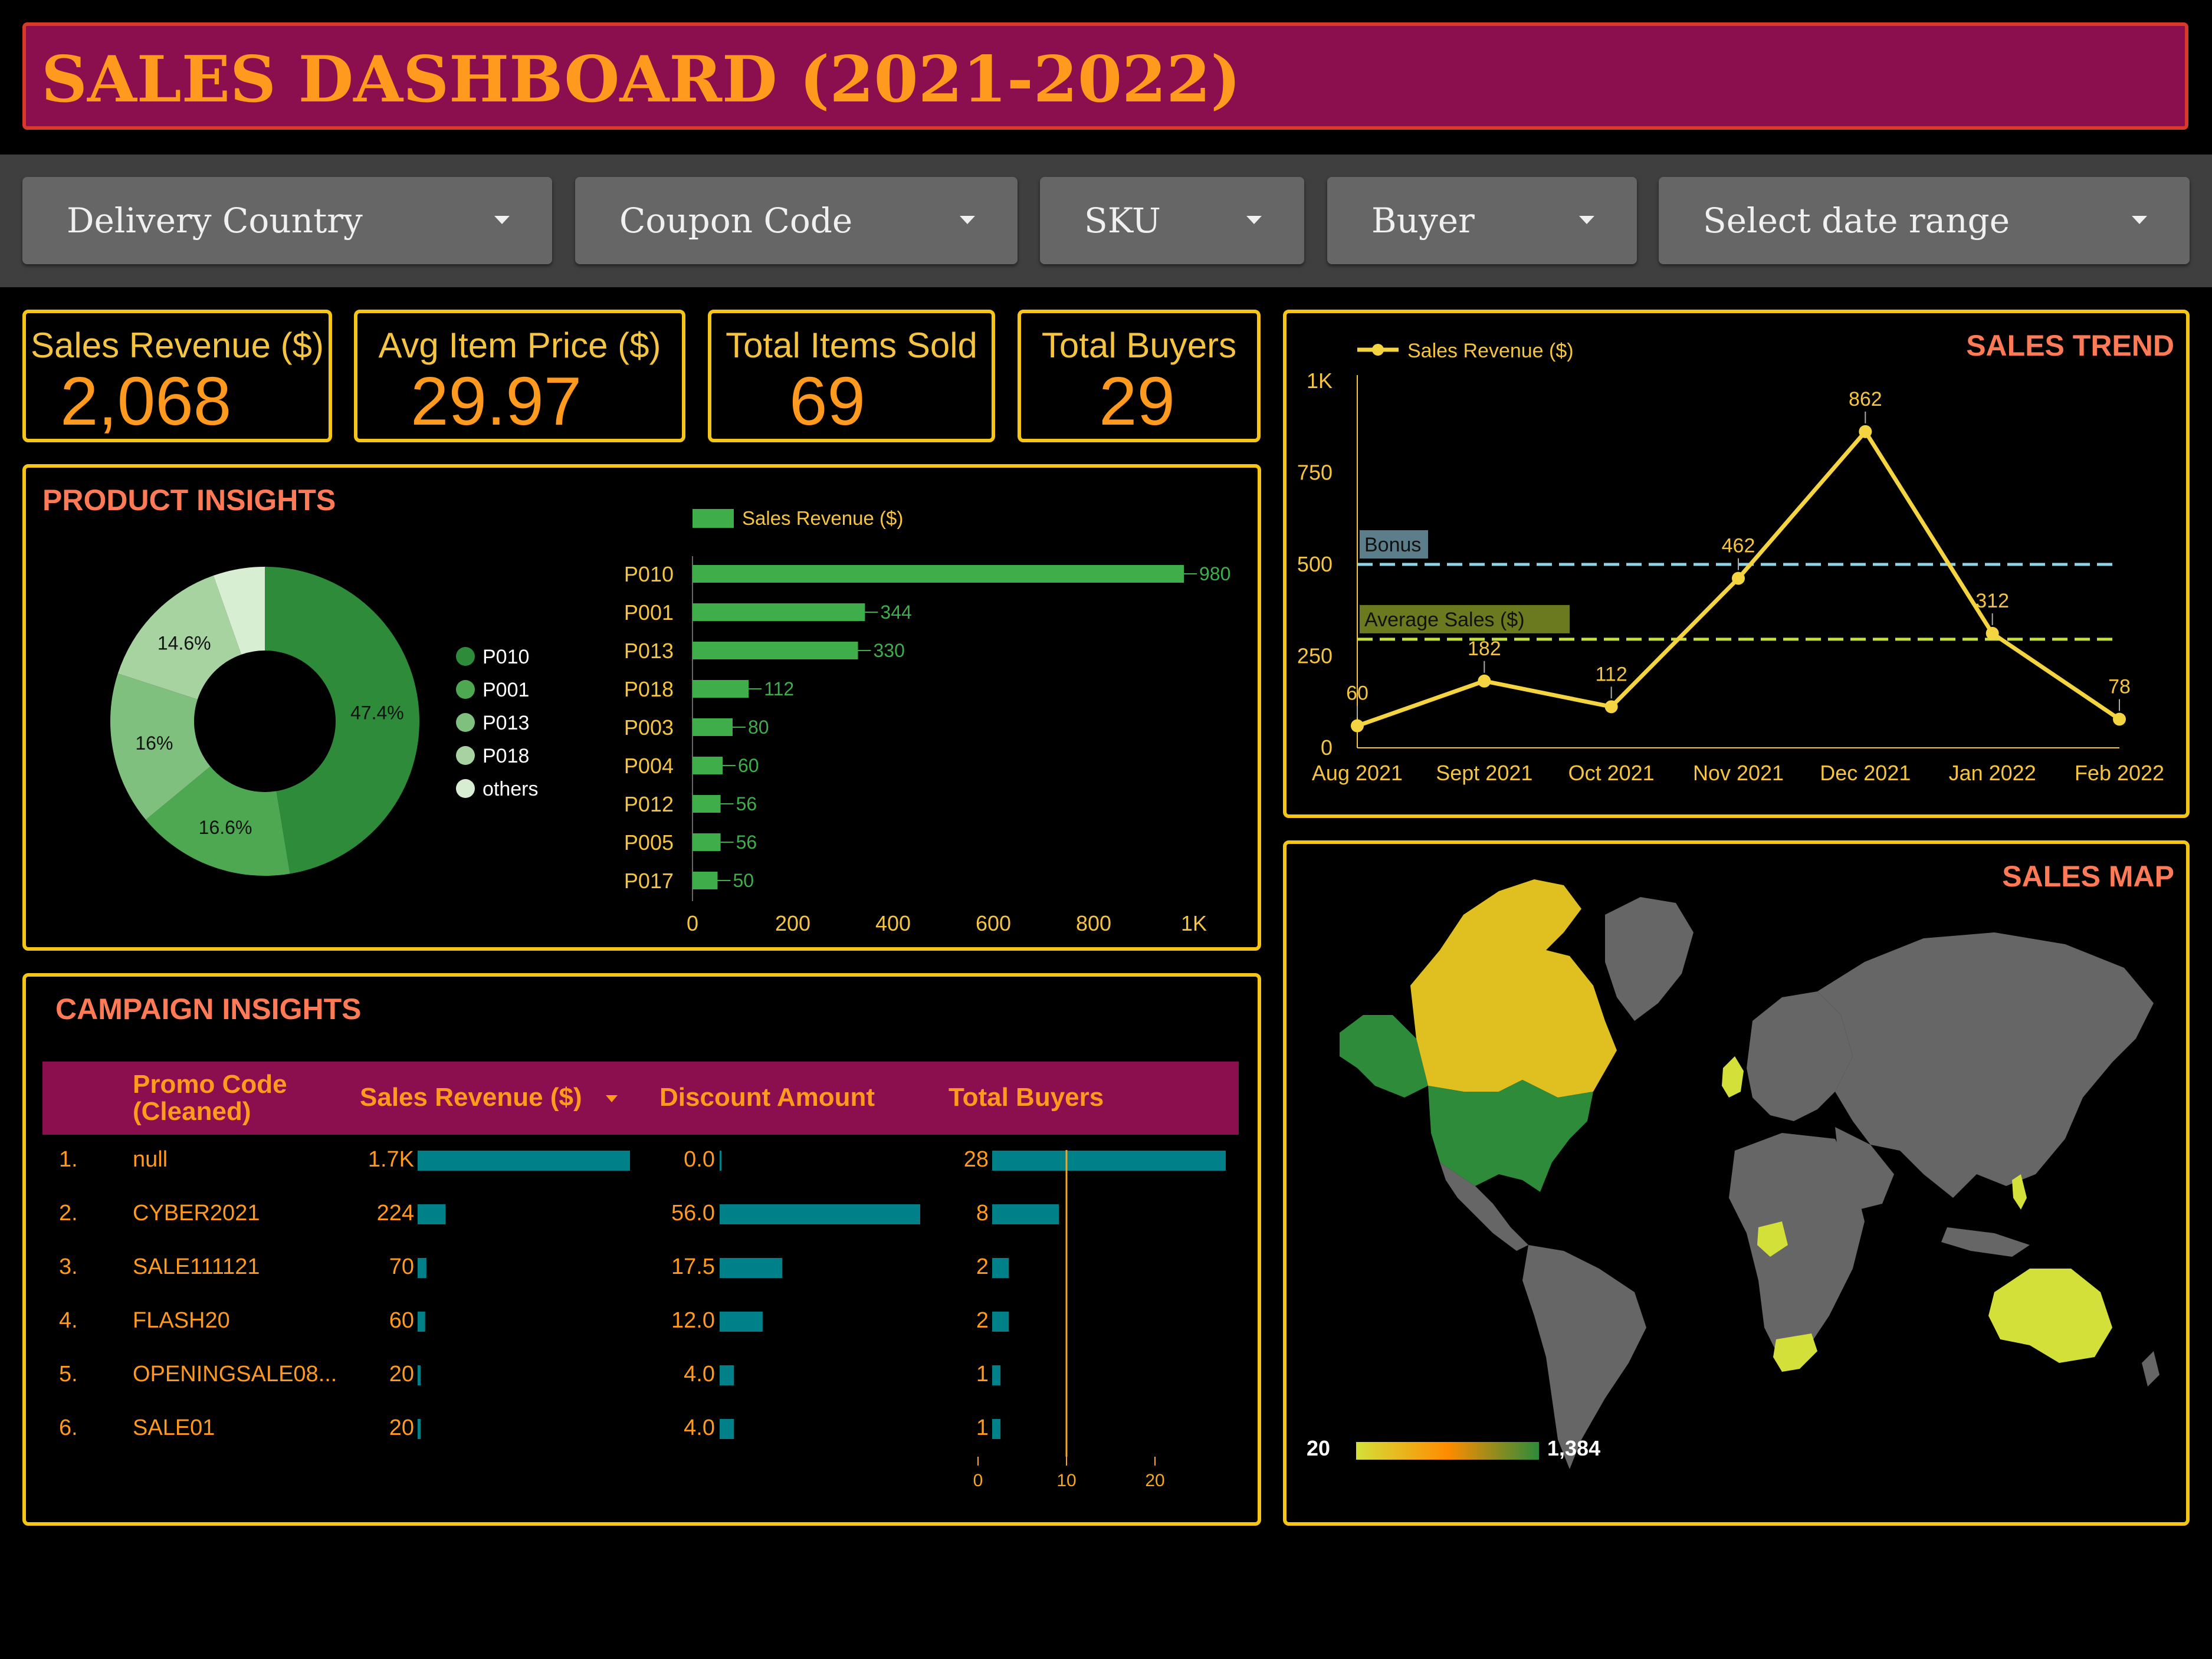  I want to click on kpi-sales-revenue: Sales Revenue ($) 2,068, so click(177, 376).